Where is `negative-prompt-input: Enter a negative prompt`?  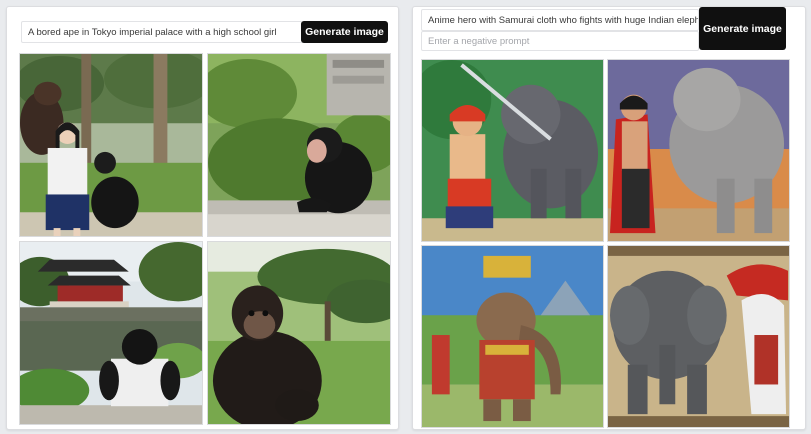 negative-prompt-input: Enter a negative prompt is located at coordinates (560, 41).